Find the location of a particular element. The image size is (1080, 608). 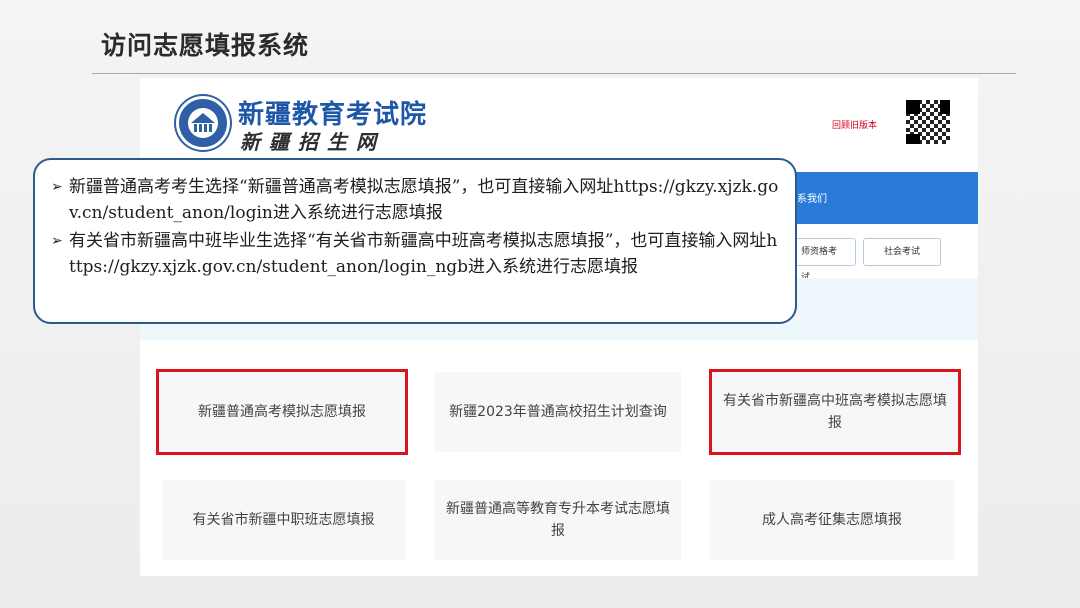

card-xinjiang-class-simulation: 有关省市新疆高中班高考模拟志愿填报 is located at coordinates (835, 412).